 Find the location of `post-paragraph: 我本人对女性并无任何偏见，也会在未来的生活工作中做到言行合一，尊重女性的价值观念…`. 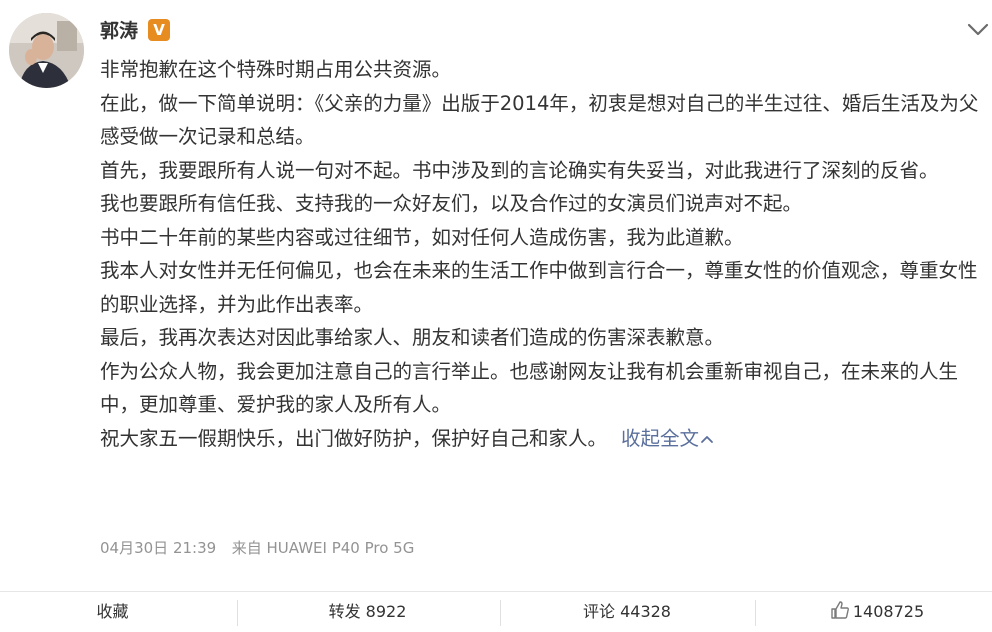

post-paragraph: 我本人对女性并无任何偏见，也会在未来的生活工作中做到言行合一，尊重女性的价值观念… is located at coordinates (539, 287).